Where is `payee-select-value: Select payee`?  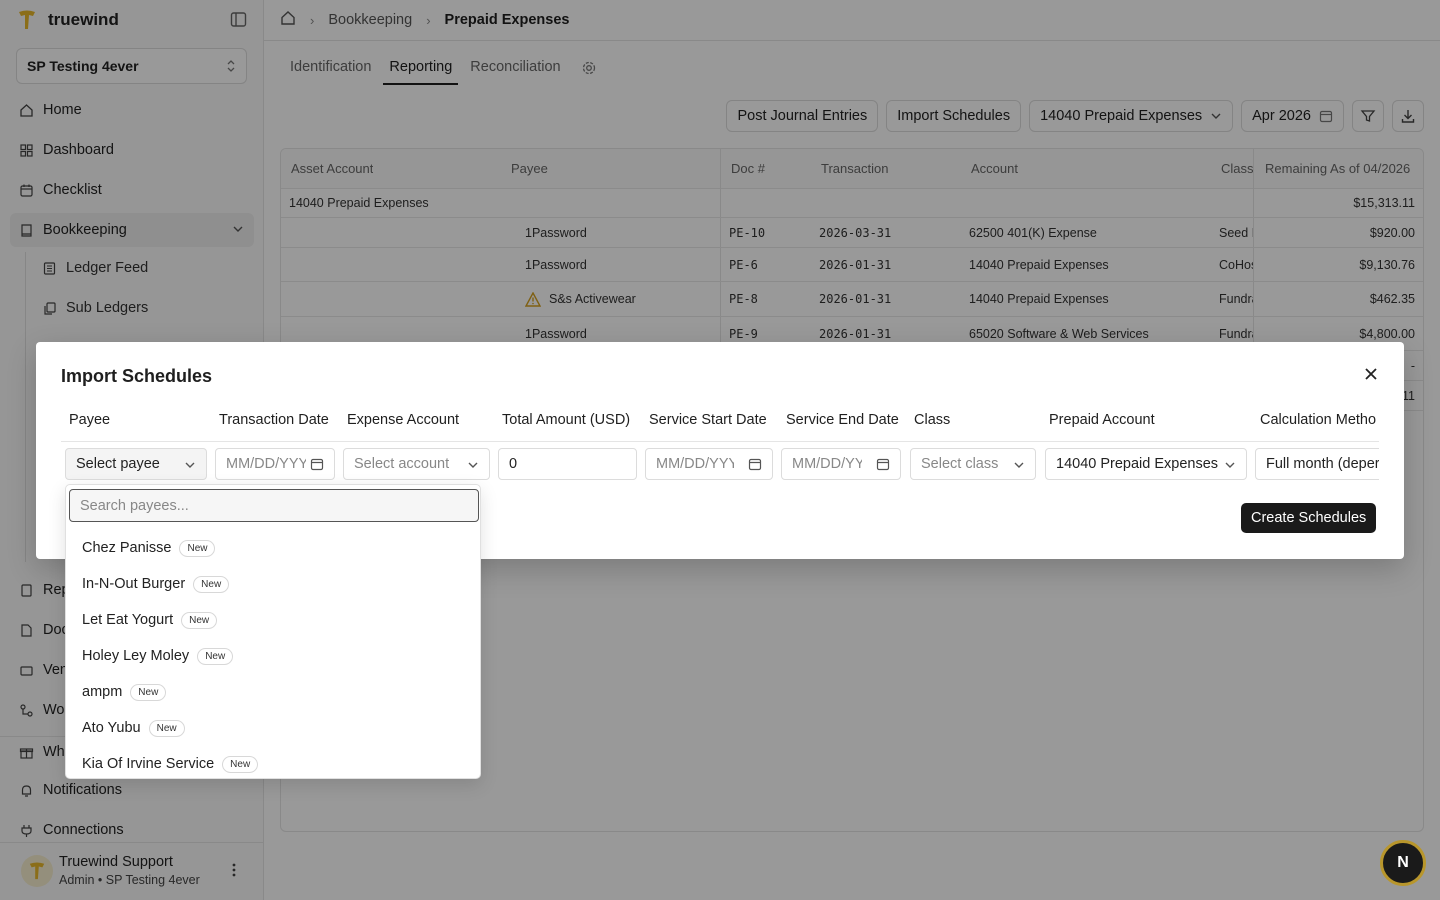
payee-select-value: Select payee is located at coordinates (118, 464).